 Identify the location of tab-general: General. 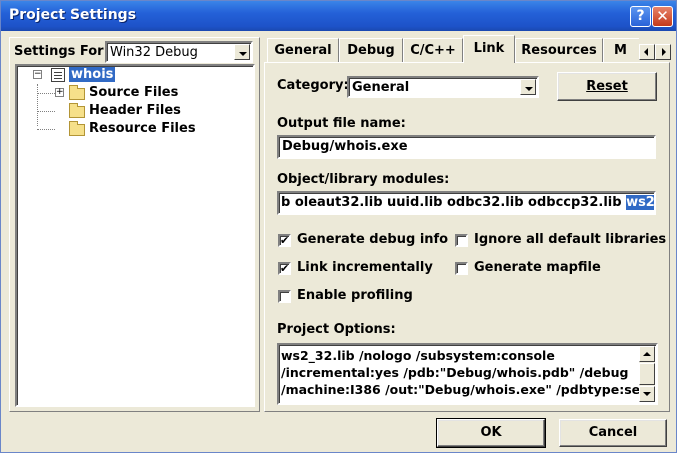
(303, 50).